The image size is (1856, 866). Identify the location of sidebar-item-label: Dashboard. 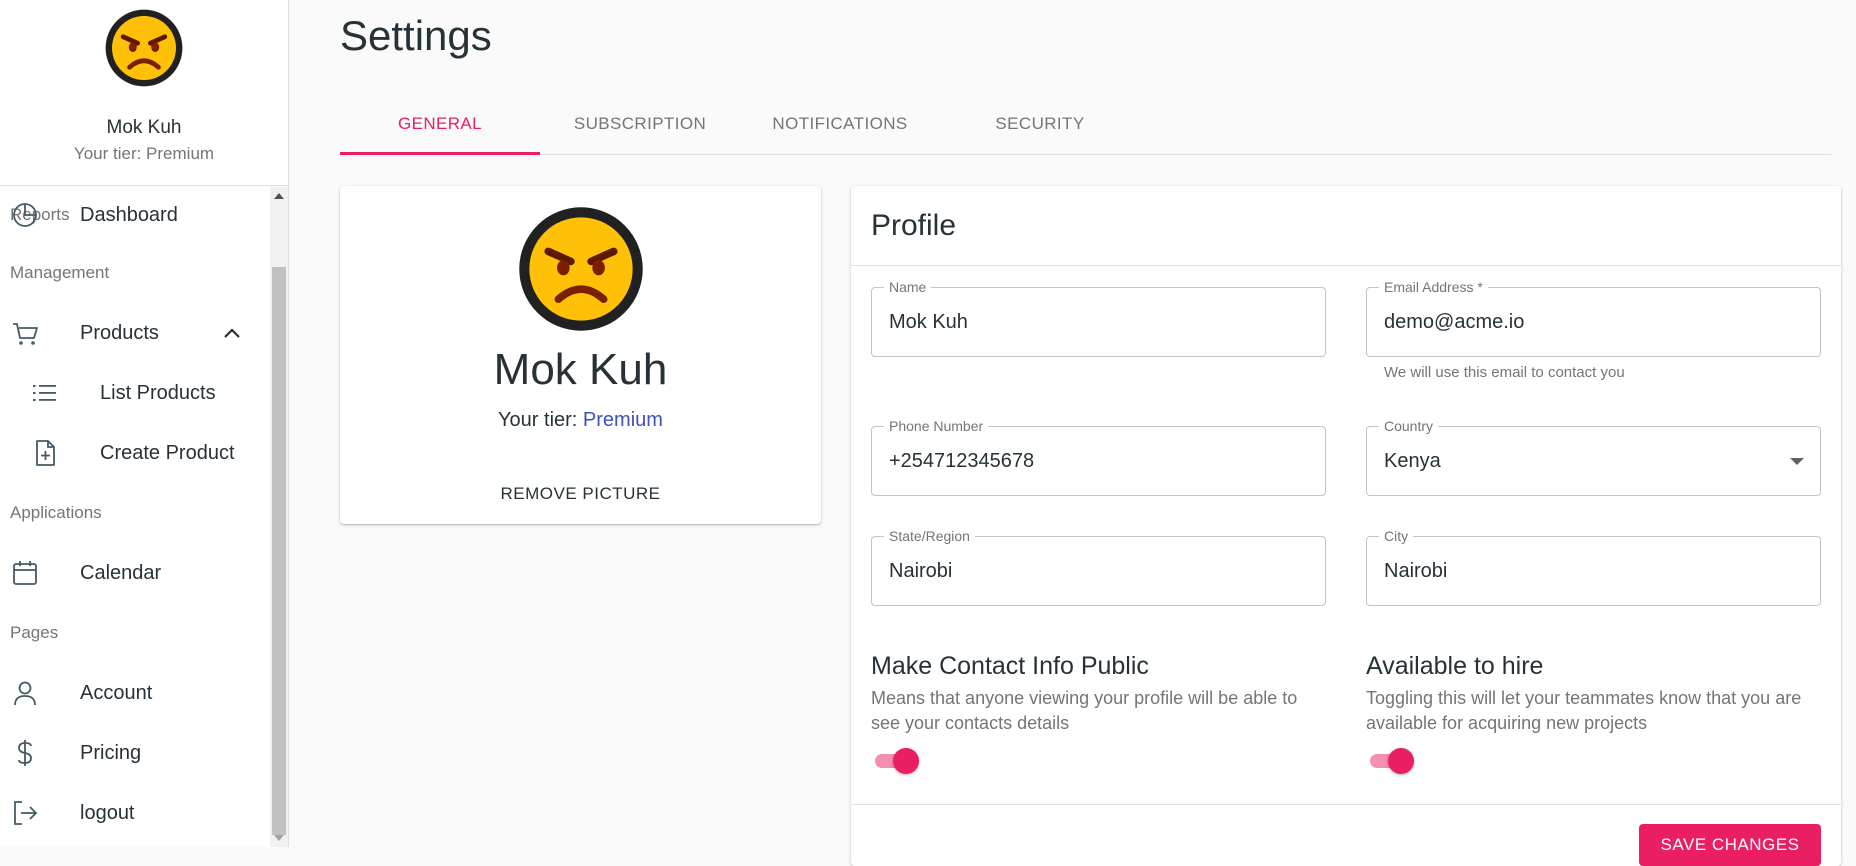
(129, 214).